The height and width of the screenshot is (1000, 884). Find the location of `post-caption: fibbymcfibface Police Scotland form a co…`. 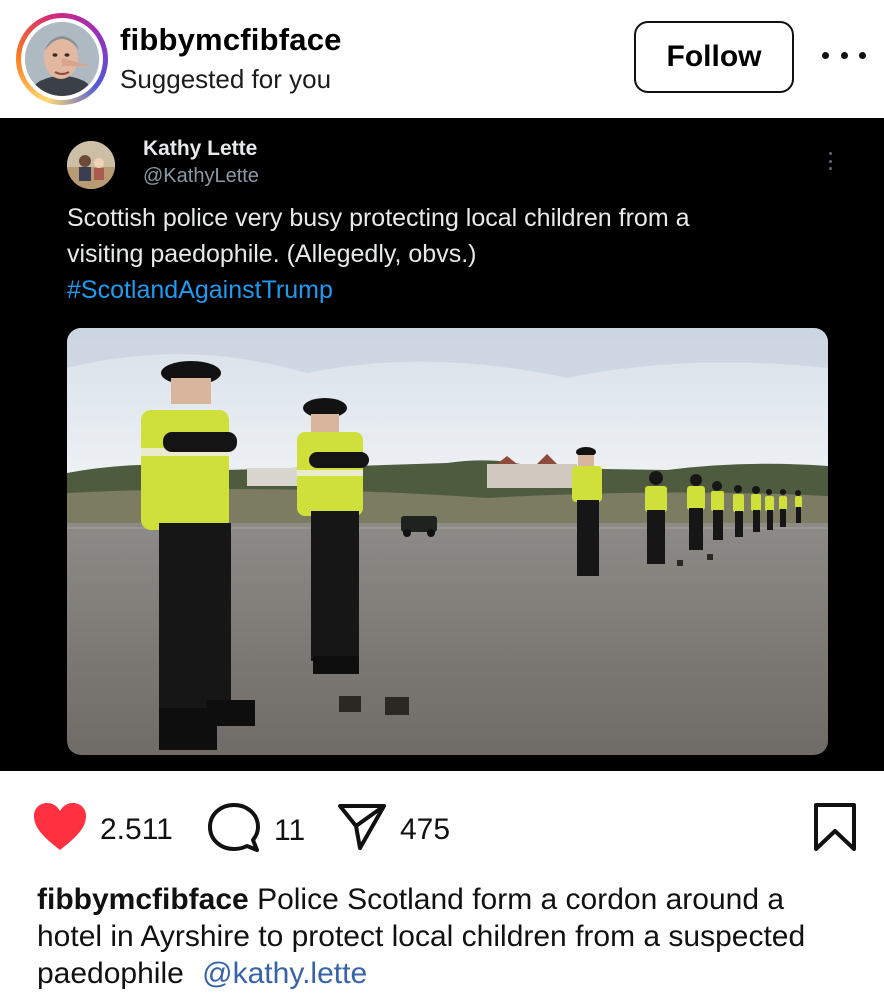

post-caption: fibbymcfibface Police Scotland form a co… is located at coordinates (447, 936).